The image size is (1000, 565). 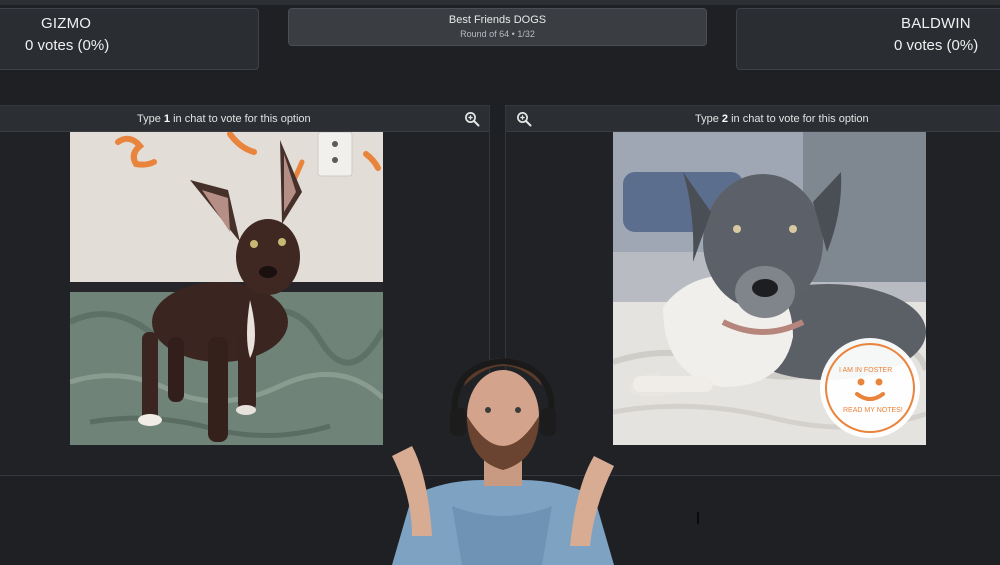 What do you see at coordinates (497, 20) in the screenshot?
I see `round-title: Best Friends DOGS` at bounding box center [497, 20].